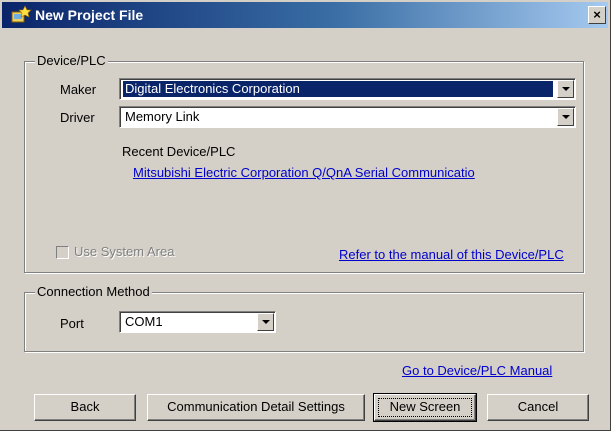 The width and height of the screenshot is (611, 431). Describe the element at coordinates (78, 89) in the screenshot. I see `maker-label: Maker` at that location.